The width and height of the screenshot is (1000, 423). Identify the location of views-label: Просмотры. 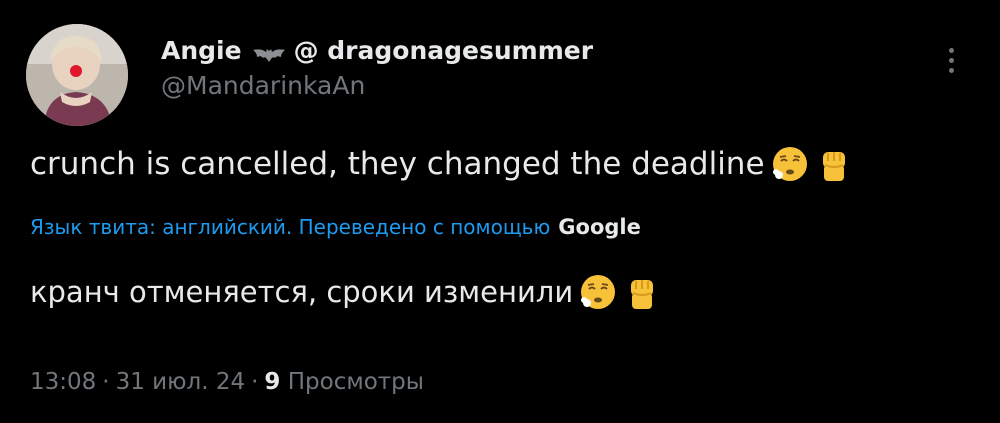
(356, 382).